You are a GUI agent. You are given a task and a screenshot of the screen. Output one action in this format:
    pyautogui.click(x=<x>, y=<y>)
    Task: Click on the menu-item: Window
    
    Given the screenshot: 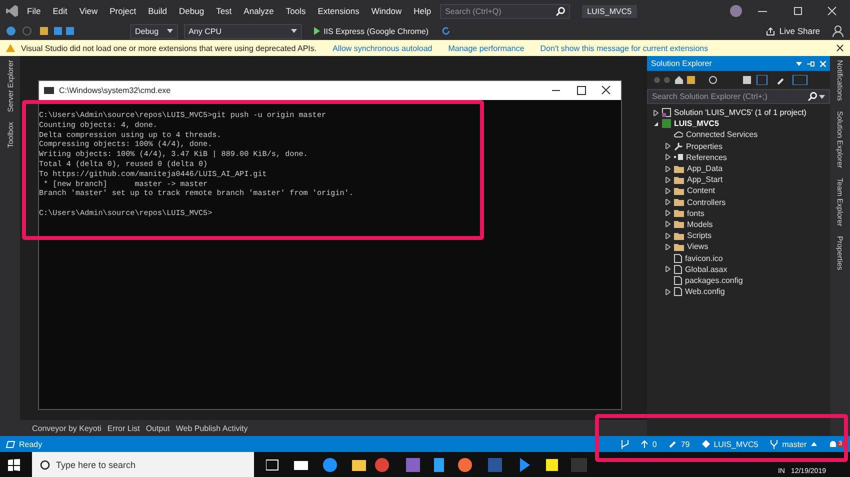 What is the action you would take?
    pyautogui.click(x=386, y=11)
    